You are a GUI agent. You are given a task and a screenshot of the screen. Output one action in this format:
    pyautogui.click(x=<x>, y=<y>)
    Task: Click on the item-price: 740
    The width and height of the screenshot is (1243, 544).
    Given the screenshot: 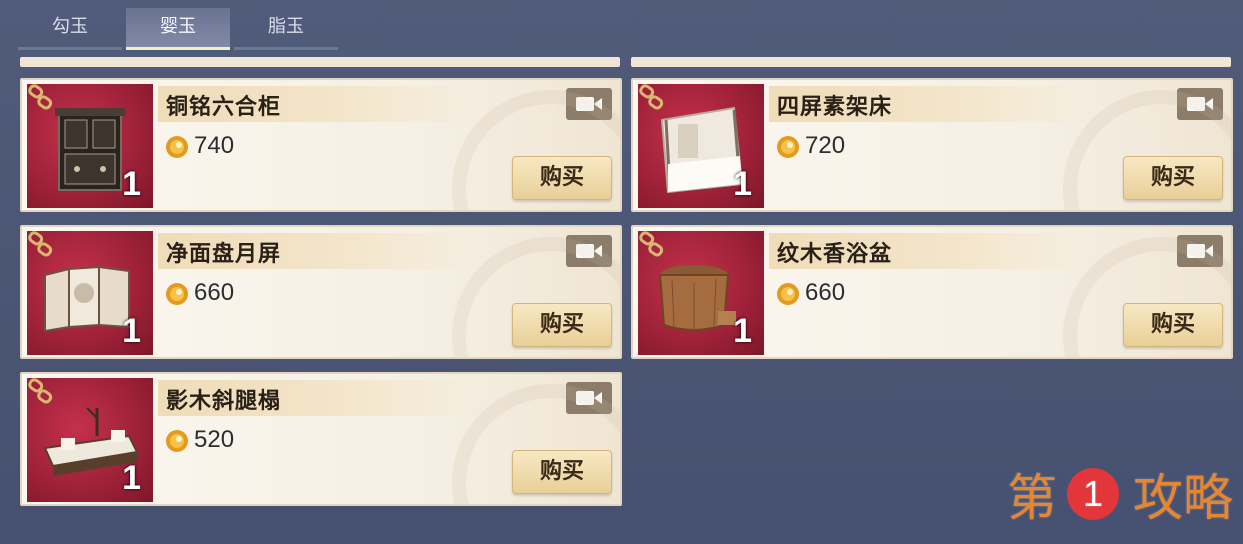 What is the action you would take?
    pyautogui.click(x=214, y=145)
    